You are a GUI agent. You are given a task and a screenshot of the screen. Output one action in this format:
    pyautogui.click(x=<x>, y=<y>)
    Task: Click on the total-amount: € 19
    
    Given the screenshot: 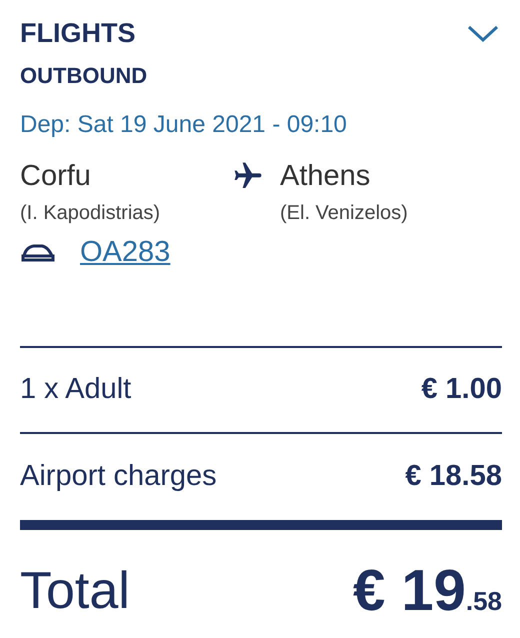 What is the action you would take?
    pyautogui.click(x=409, y=591)
    